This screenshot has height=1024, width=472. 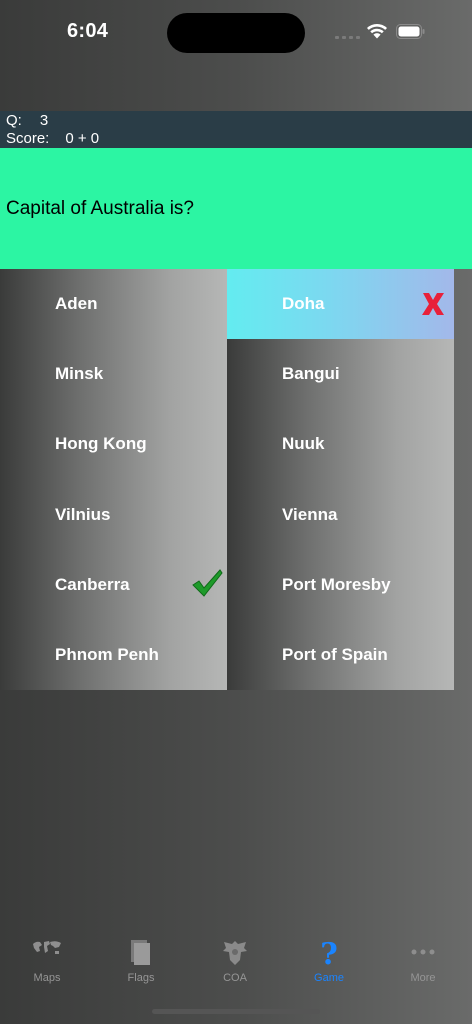 I want to click on answer-label: Bangui, so click(x=311, y=374).